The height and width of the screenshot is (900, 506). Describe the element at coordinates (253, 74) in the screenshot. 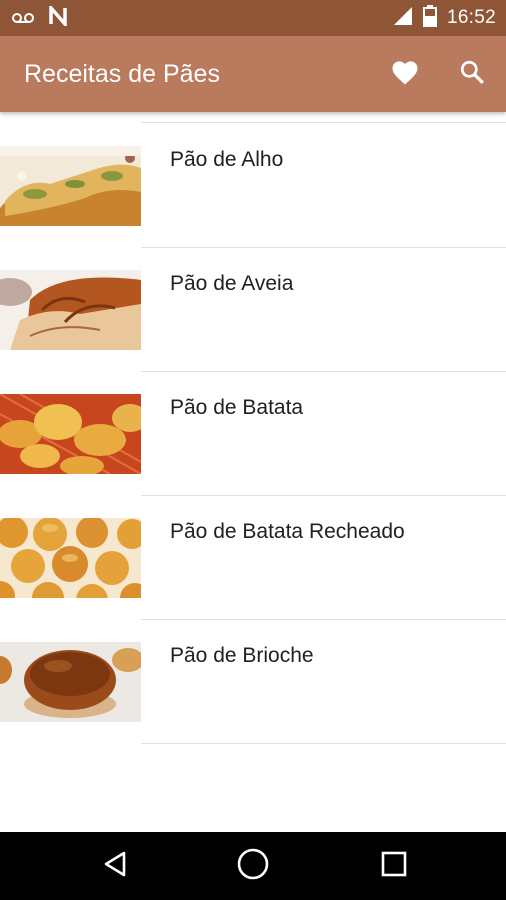

I see `app-bar: Receitas de Pães` at that location.